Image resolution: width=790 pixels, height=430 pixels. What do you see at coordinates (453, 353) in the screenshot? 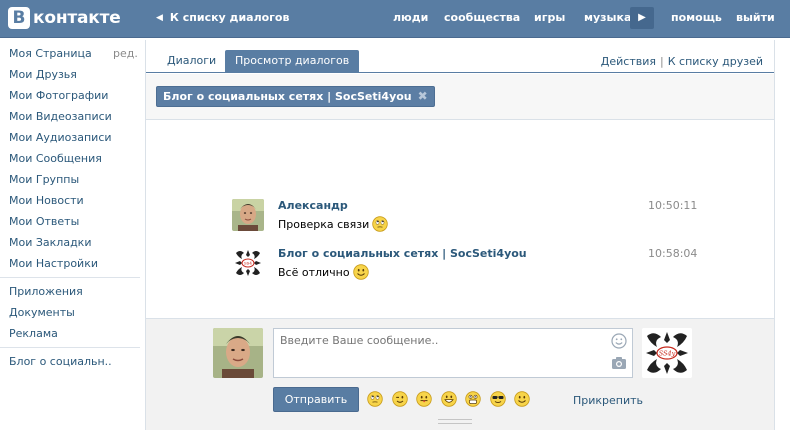
I see `message-input` at bounding box center [453, 353].